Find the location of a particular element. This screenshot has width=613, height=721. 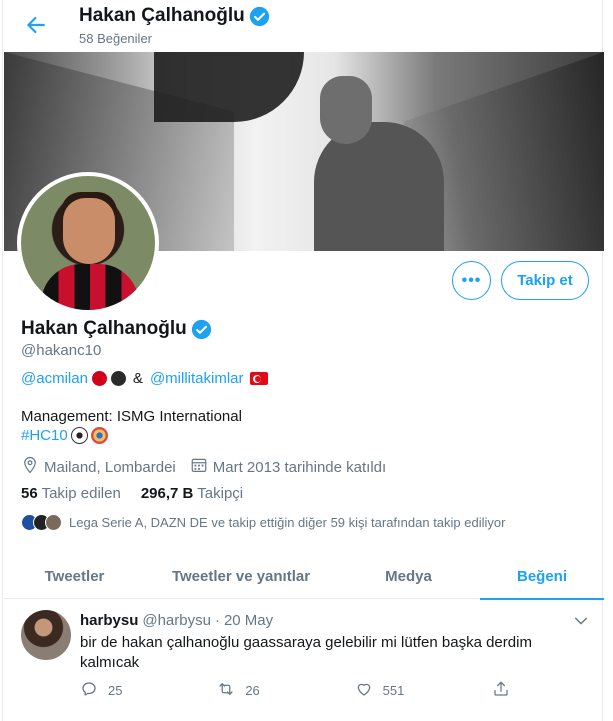

tab-likes: Beğeni is located at coordinates (542, 576).